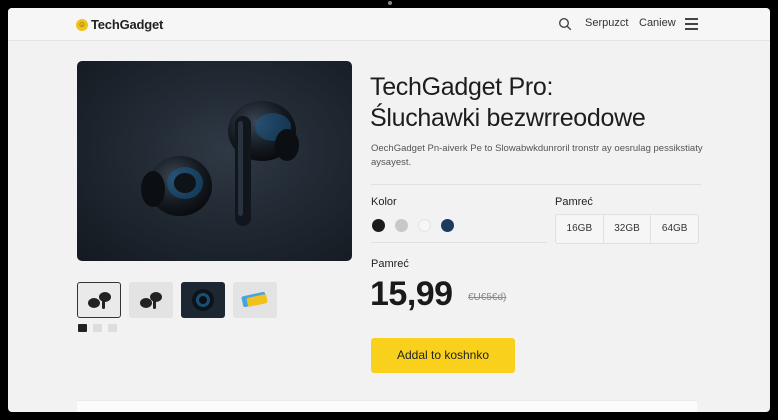  What do you see at coordinates (443, 355) in the screenshot?
I see `add-to-cart-button: Addal to koshnko` at bounding box center [443, 355].